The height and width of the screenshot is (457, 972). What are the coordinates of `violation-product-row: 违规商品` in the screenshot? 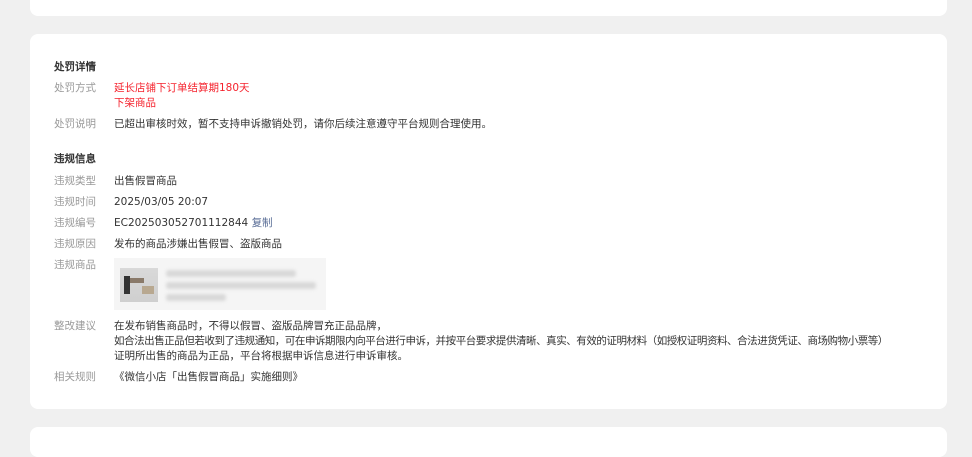 It's located at (490, 286).